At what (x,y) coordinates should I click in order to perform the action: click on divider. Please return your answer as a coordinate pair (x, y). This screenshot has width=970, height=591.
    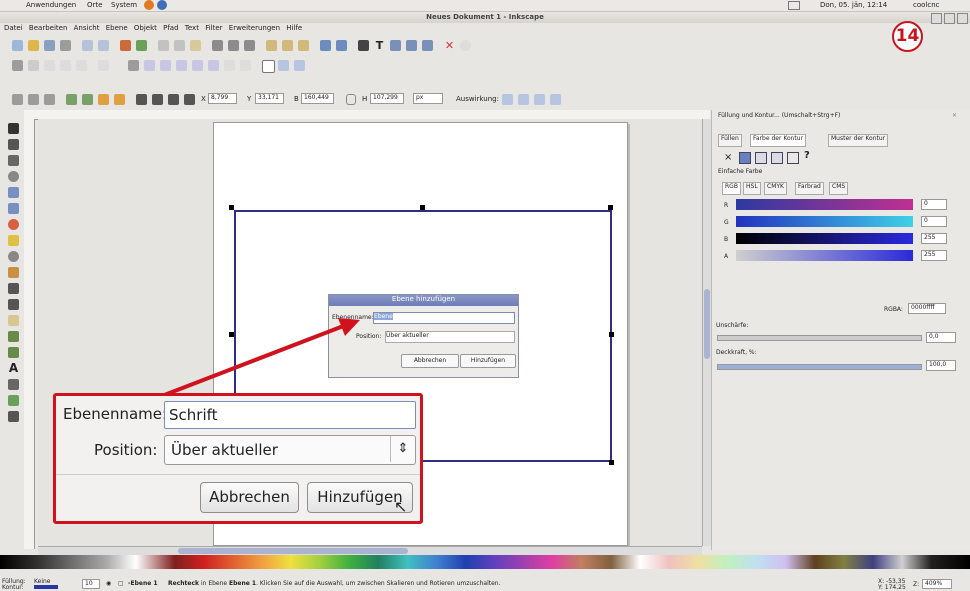
    Looking at the image, I should click on (238, 474).